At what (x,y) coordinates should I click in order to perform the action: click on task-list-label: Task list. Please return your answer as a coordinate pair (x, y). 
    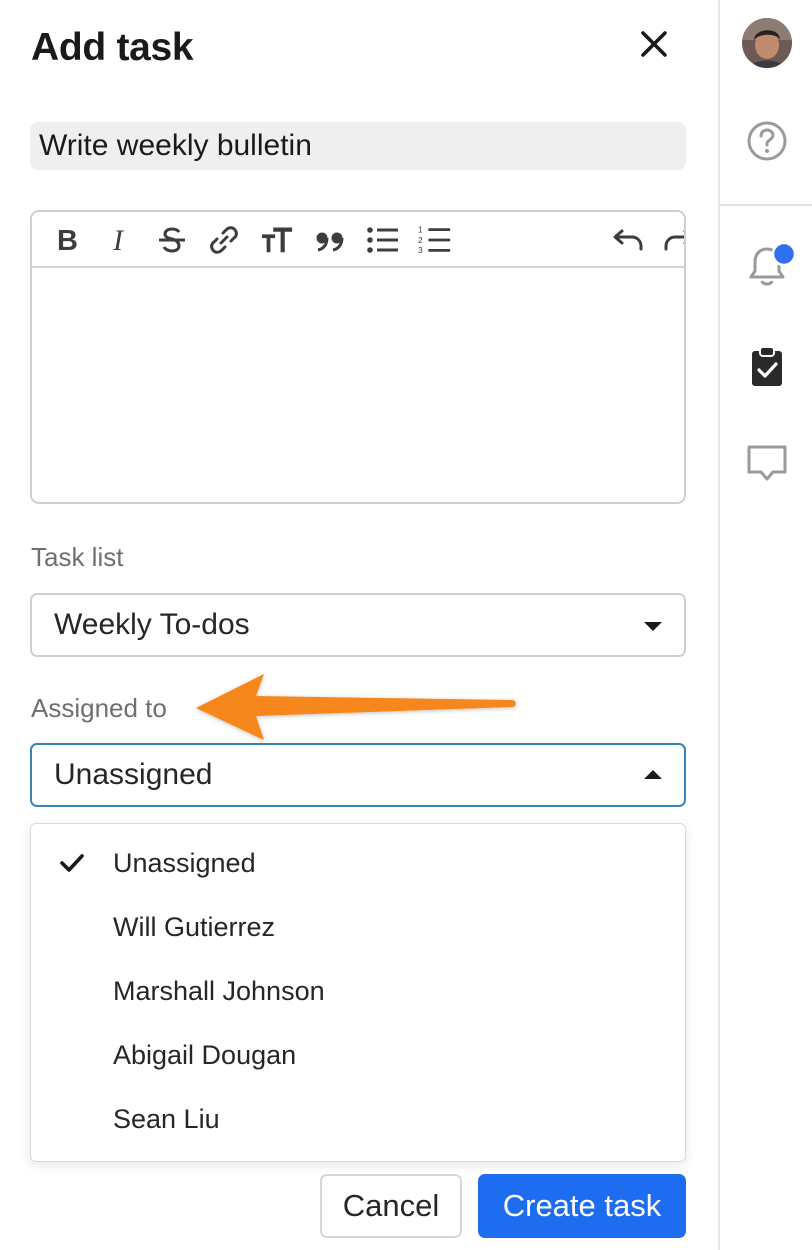
    Looking at the image, I should click on (77, 557).